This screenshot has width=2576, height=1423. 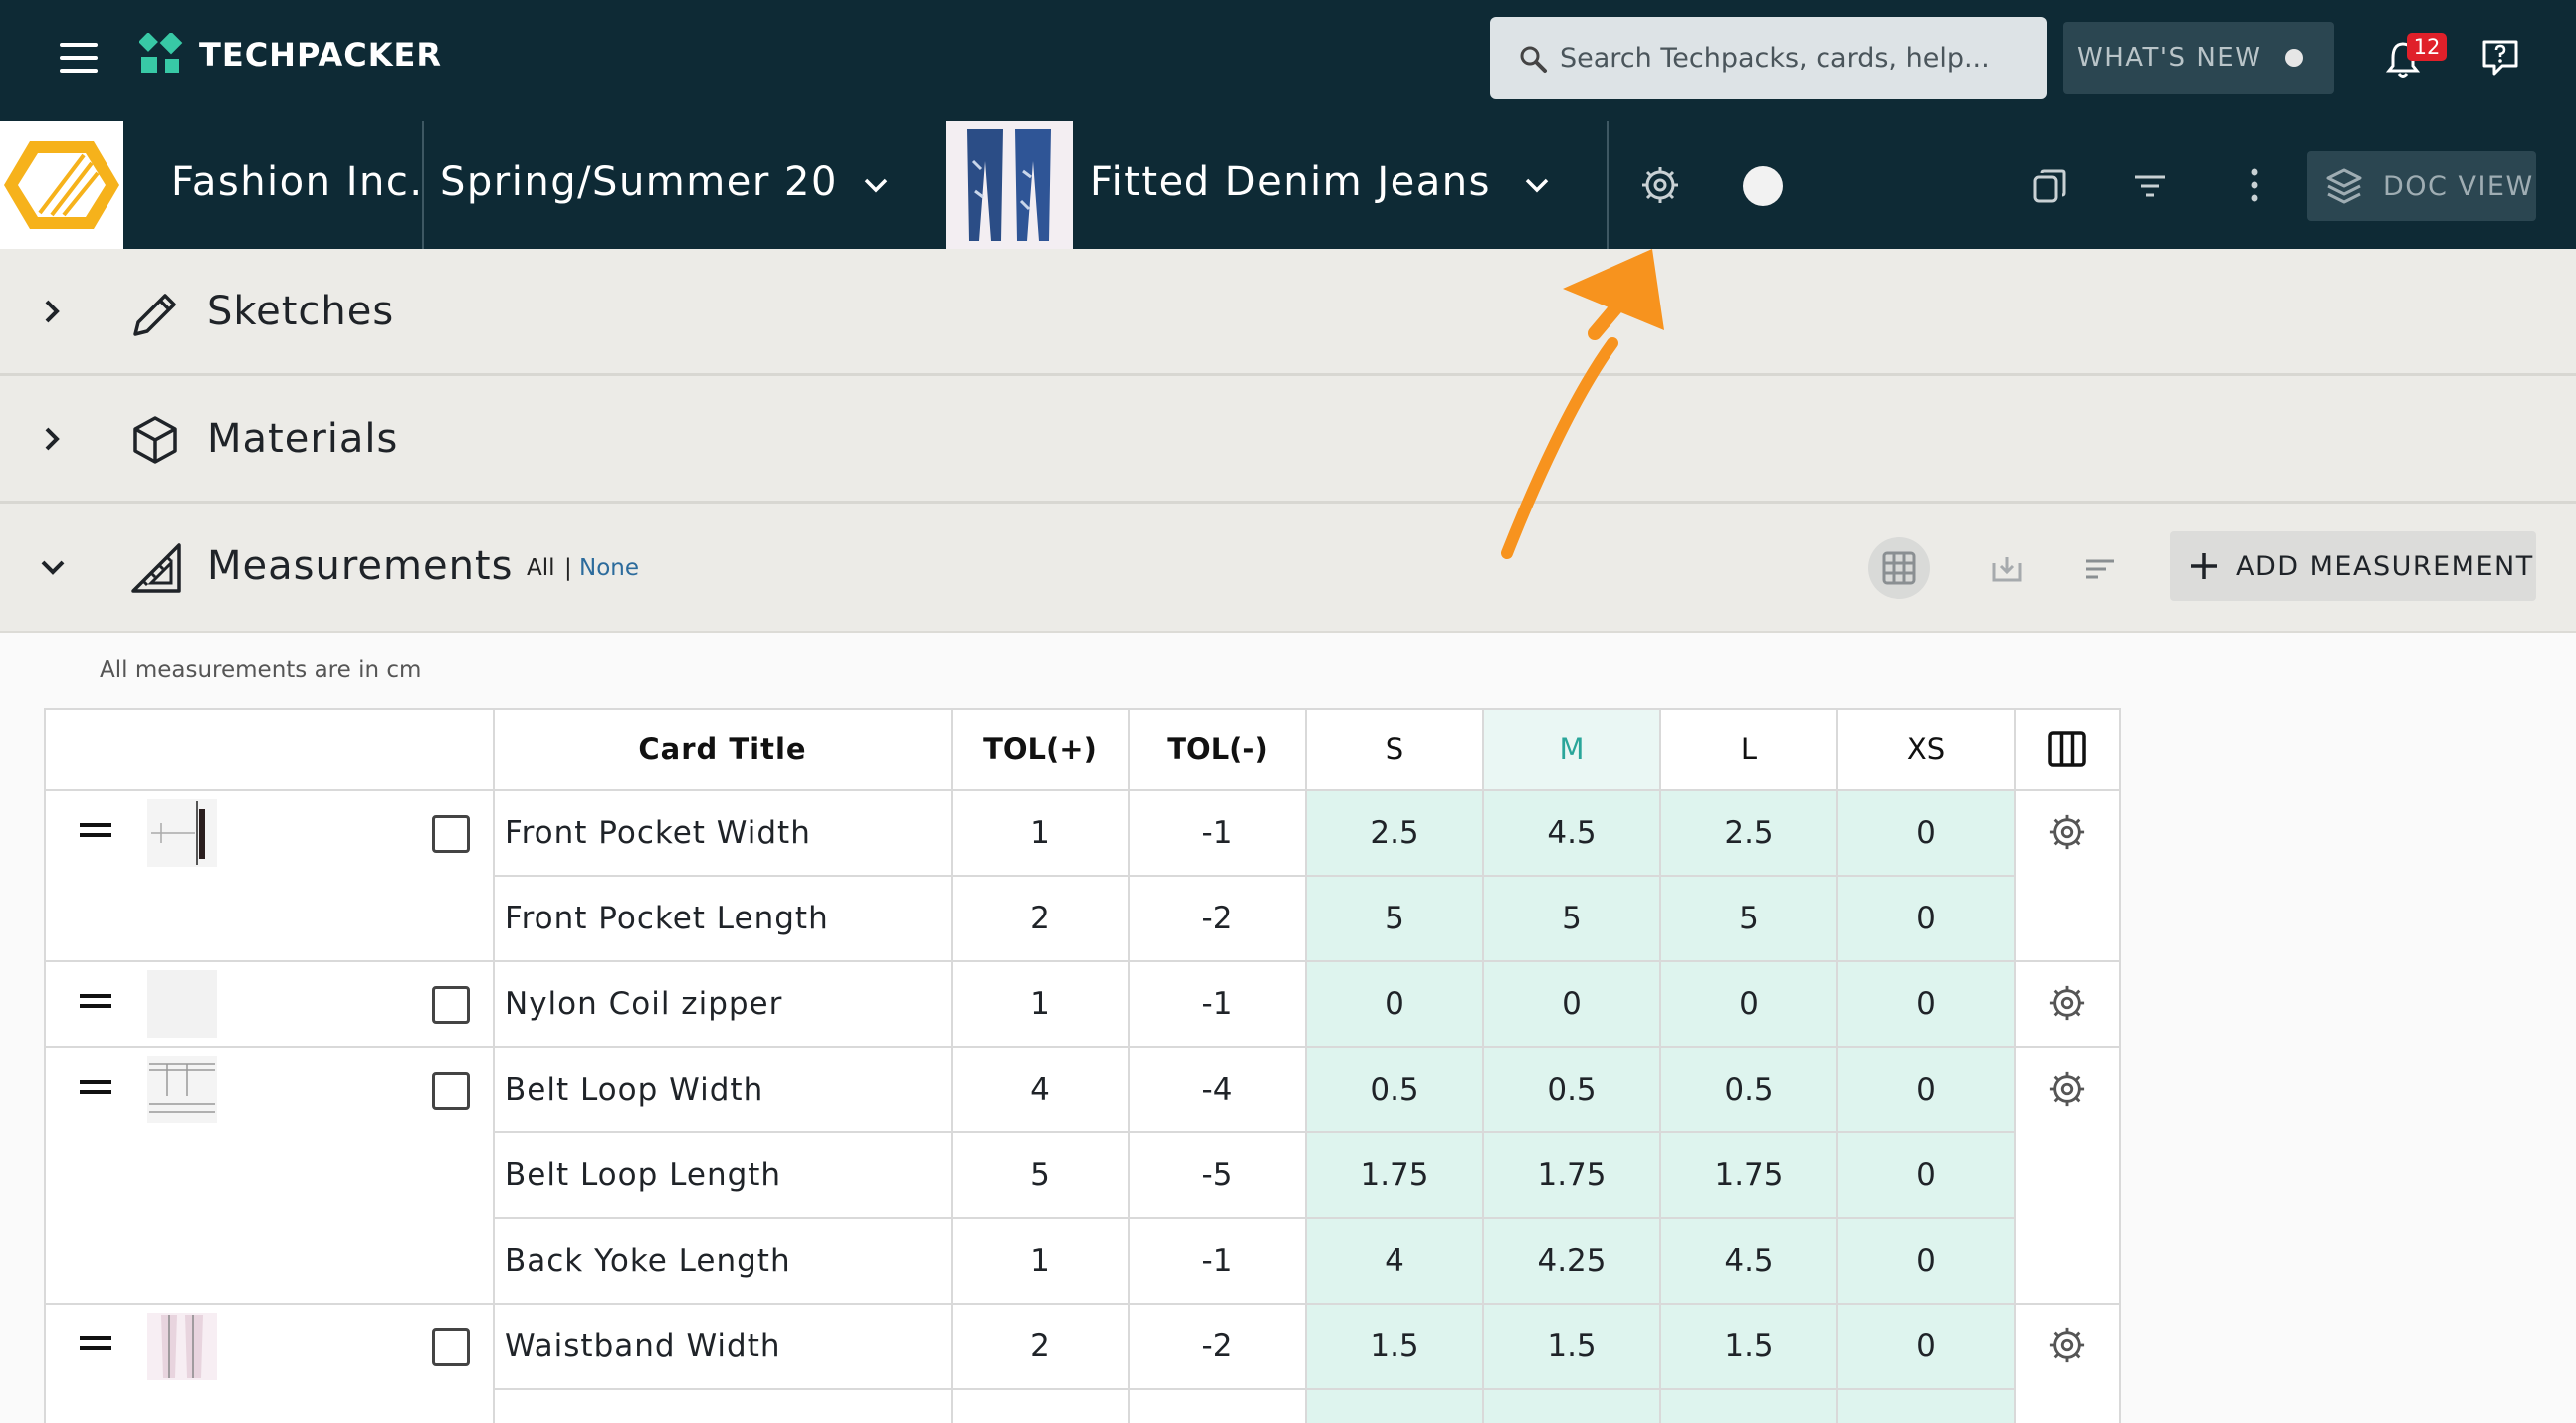 I want to click on section-measurements: Measurements All | None ADD MEASUREMENT, so click(x=1288, y=569).